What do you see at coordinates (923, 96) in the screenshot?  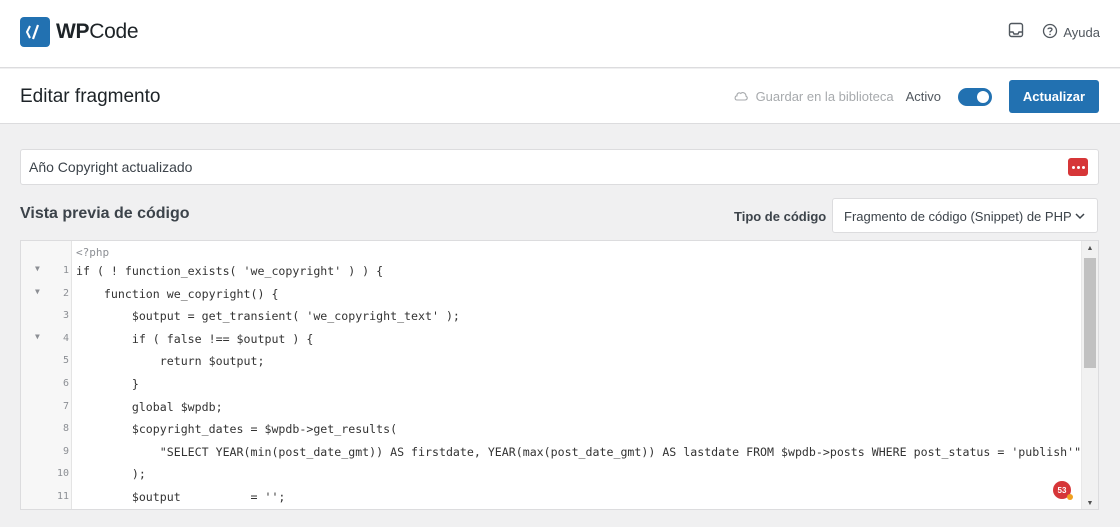 I see `active-label: Activo` at bounding box center [923, 96].